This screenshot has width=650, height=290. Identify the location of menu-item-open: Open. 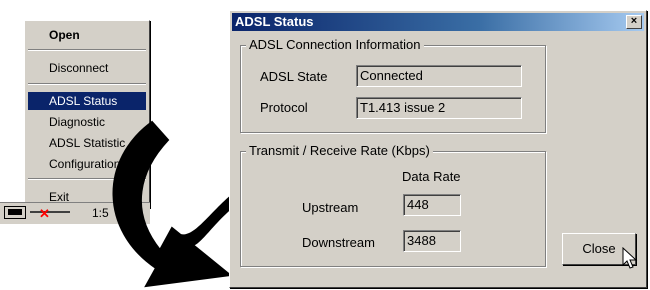
(87, 35).